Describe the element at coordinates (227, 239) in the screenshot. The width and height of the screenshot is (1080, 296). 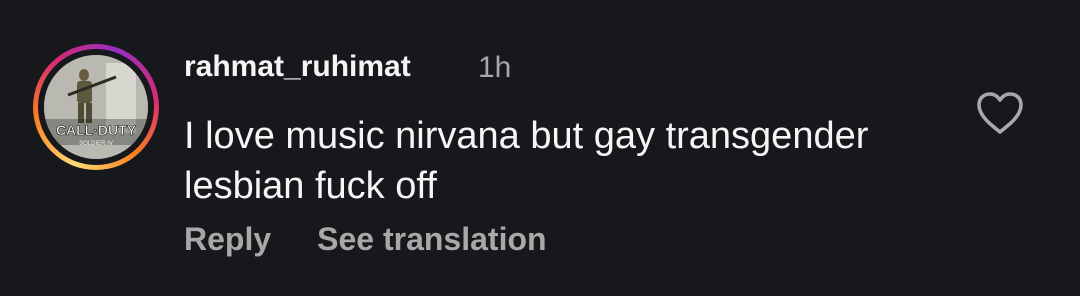
I see `reply-button: Reply` at that location.